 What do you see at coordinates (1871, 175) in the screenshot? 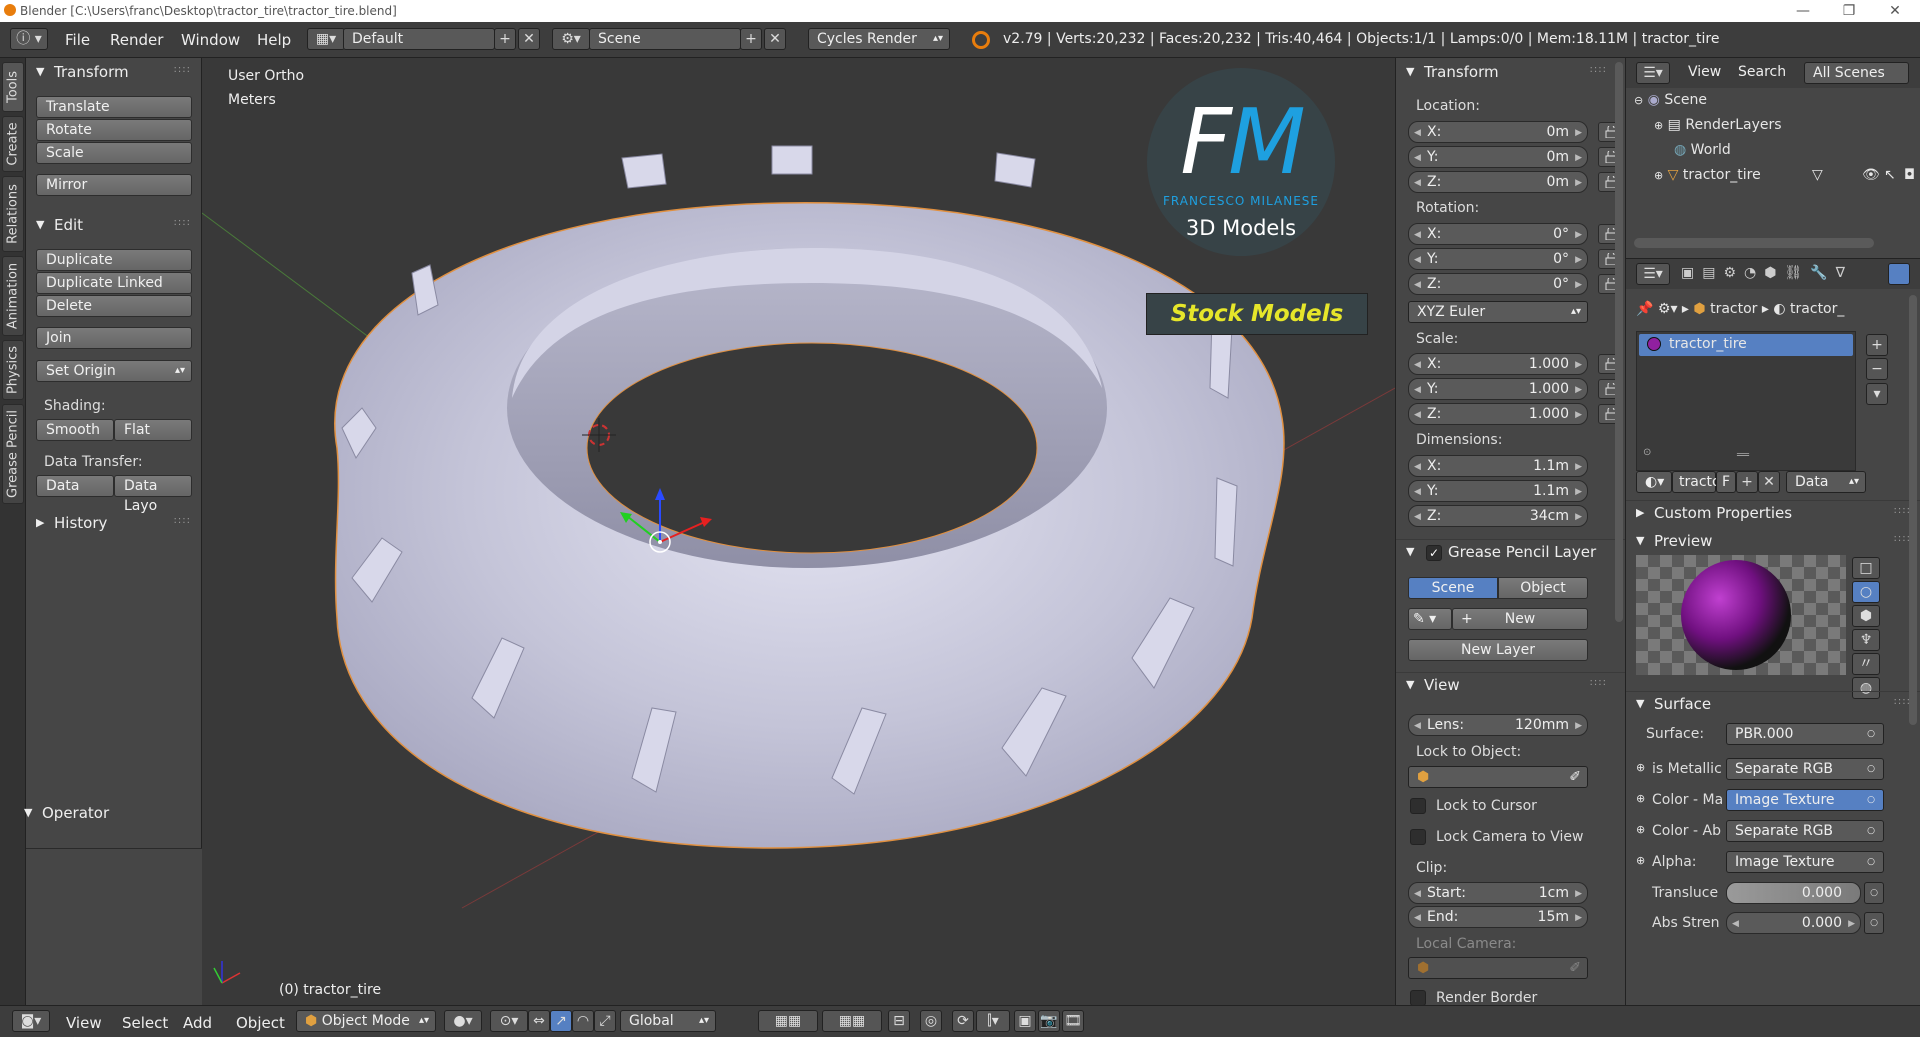
I see `visibility-eye-icon: 👁` at bounding box center [1871, 175].